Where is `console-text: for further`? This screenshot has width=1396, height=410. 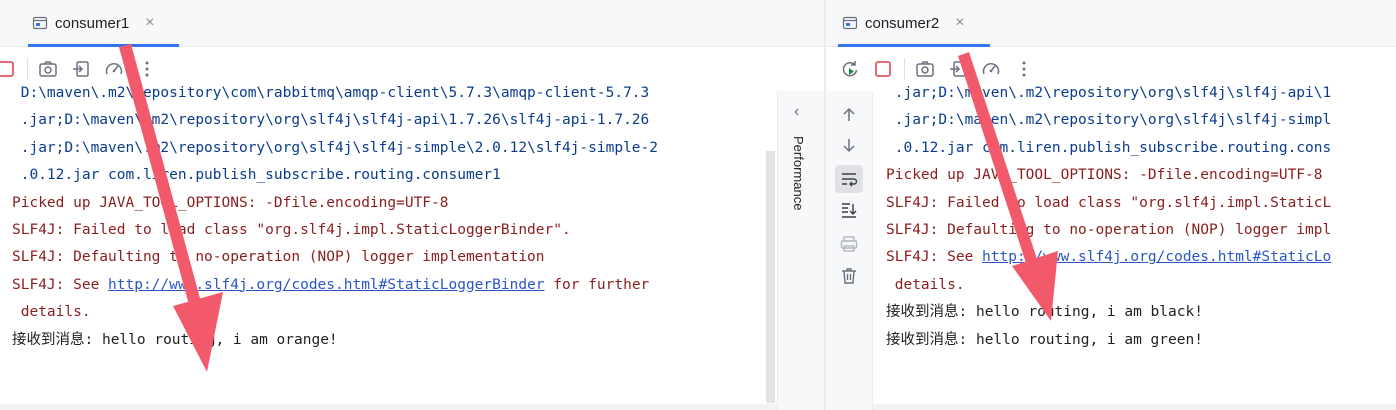 console-text: for further is located at coordinates (597, 284).